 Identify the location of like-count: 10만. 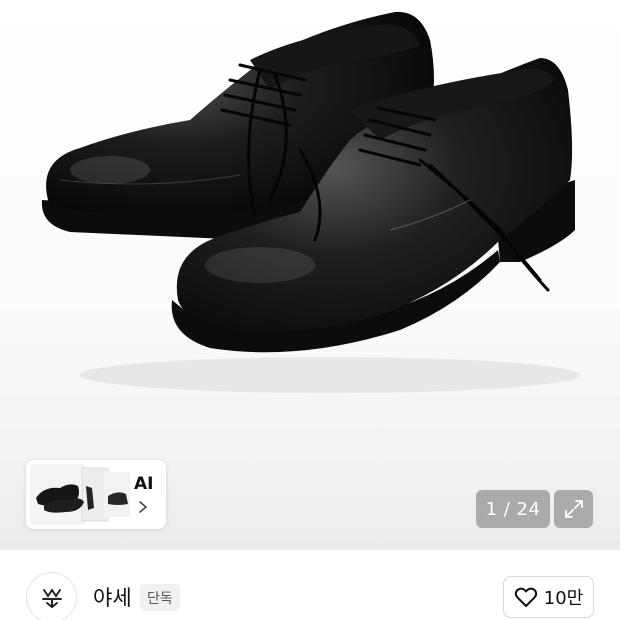
(563, 598).